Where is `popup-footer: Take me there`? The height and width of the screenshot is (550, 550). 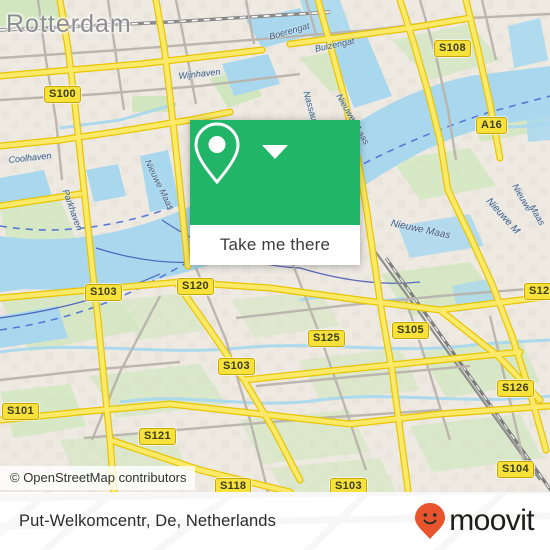
popup-footer: Take me there is located at coordinates (275, 245).